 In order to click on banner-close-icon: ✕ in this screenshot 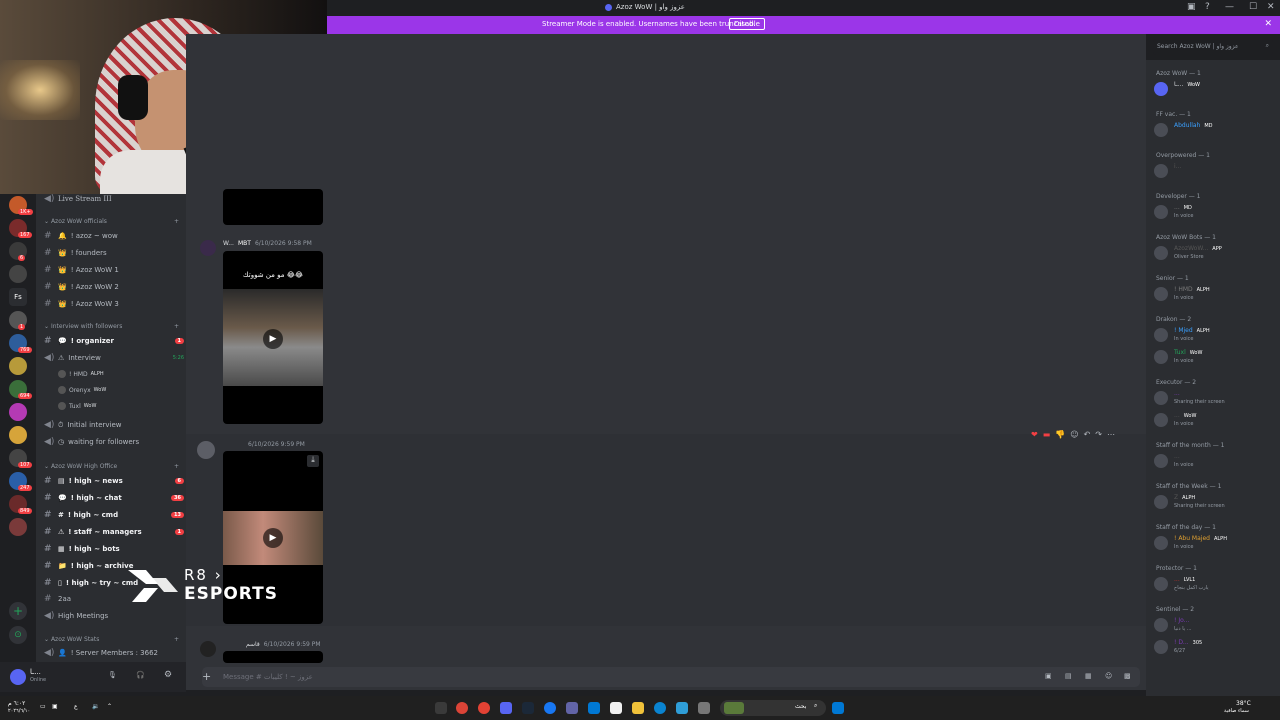, I will do `click(1268, 24)`.